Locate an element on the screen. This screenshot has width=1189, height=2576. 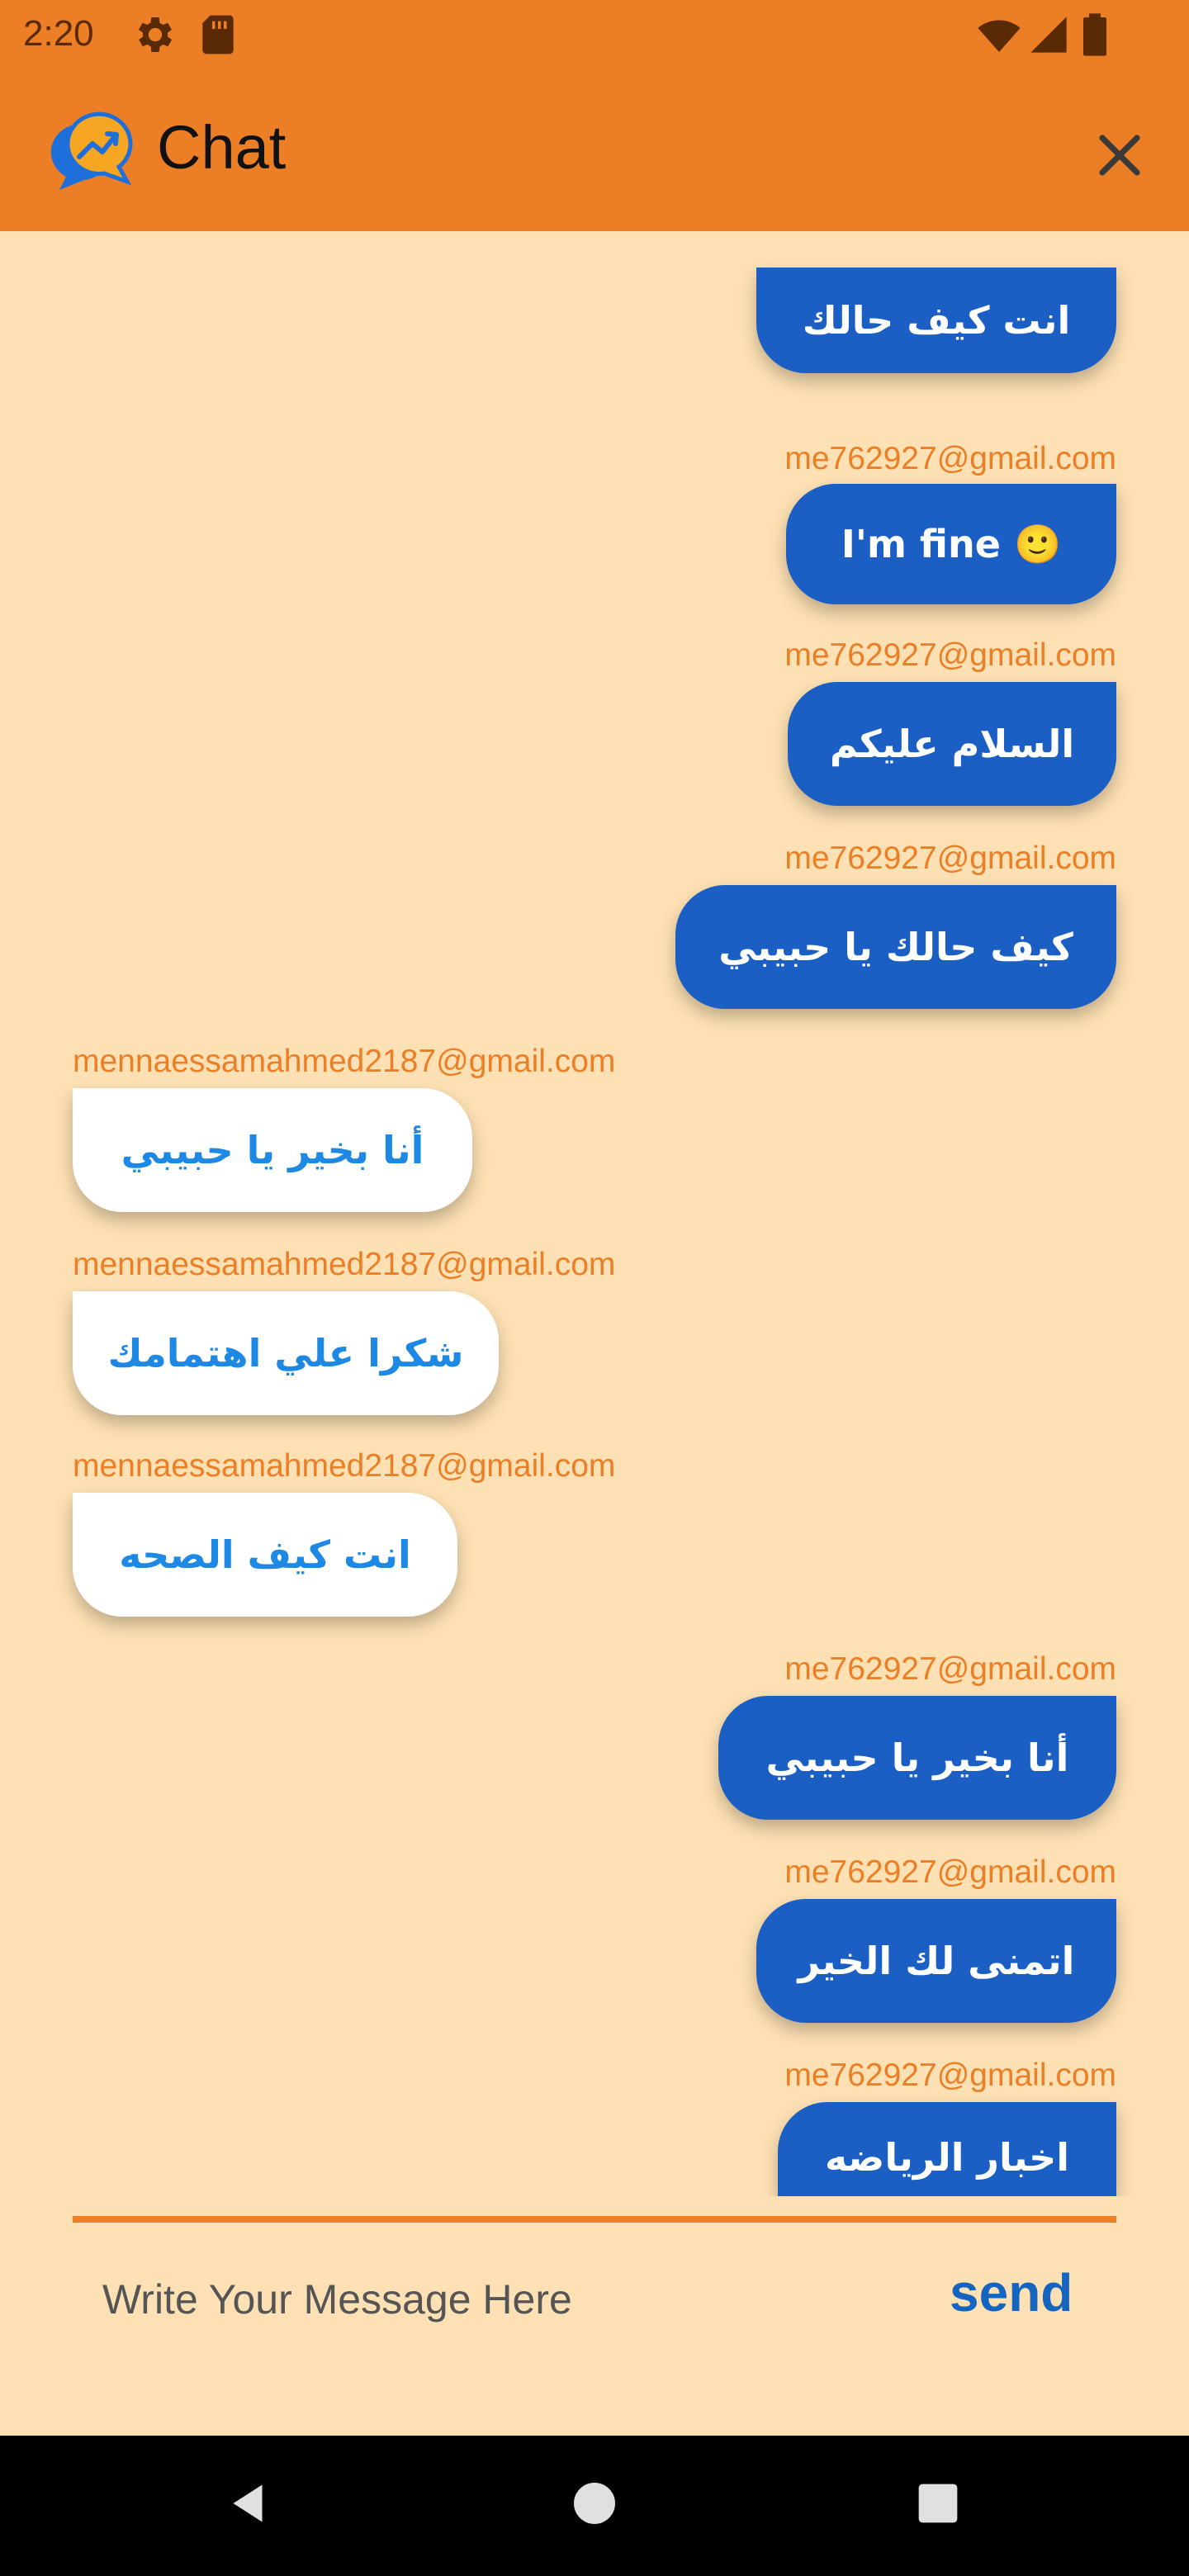
home-icon is located at coordinates (594, 2503).